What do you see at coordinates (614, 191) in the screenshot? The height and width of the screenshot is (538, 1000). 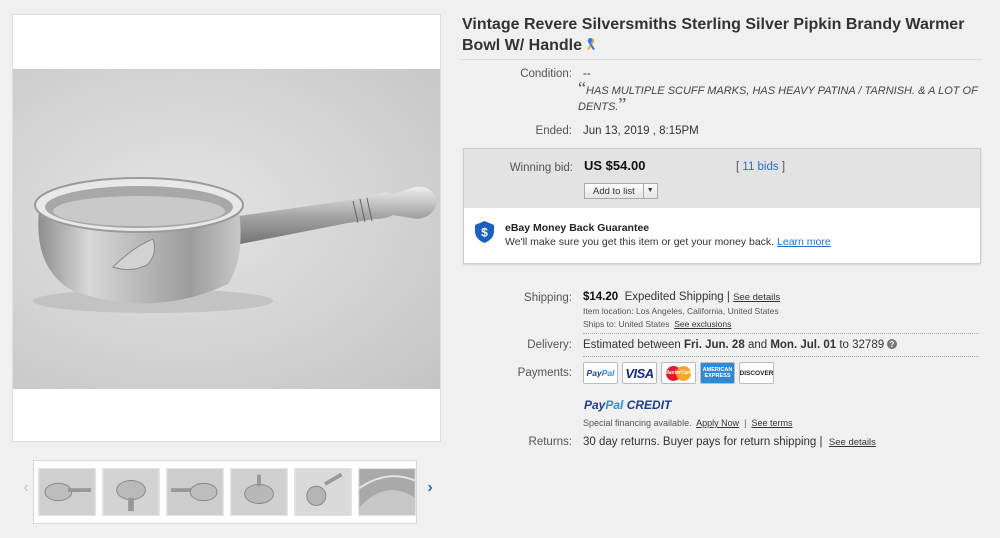 I see `add-to-list-label: Add to list` at bounding box center [614, 191].